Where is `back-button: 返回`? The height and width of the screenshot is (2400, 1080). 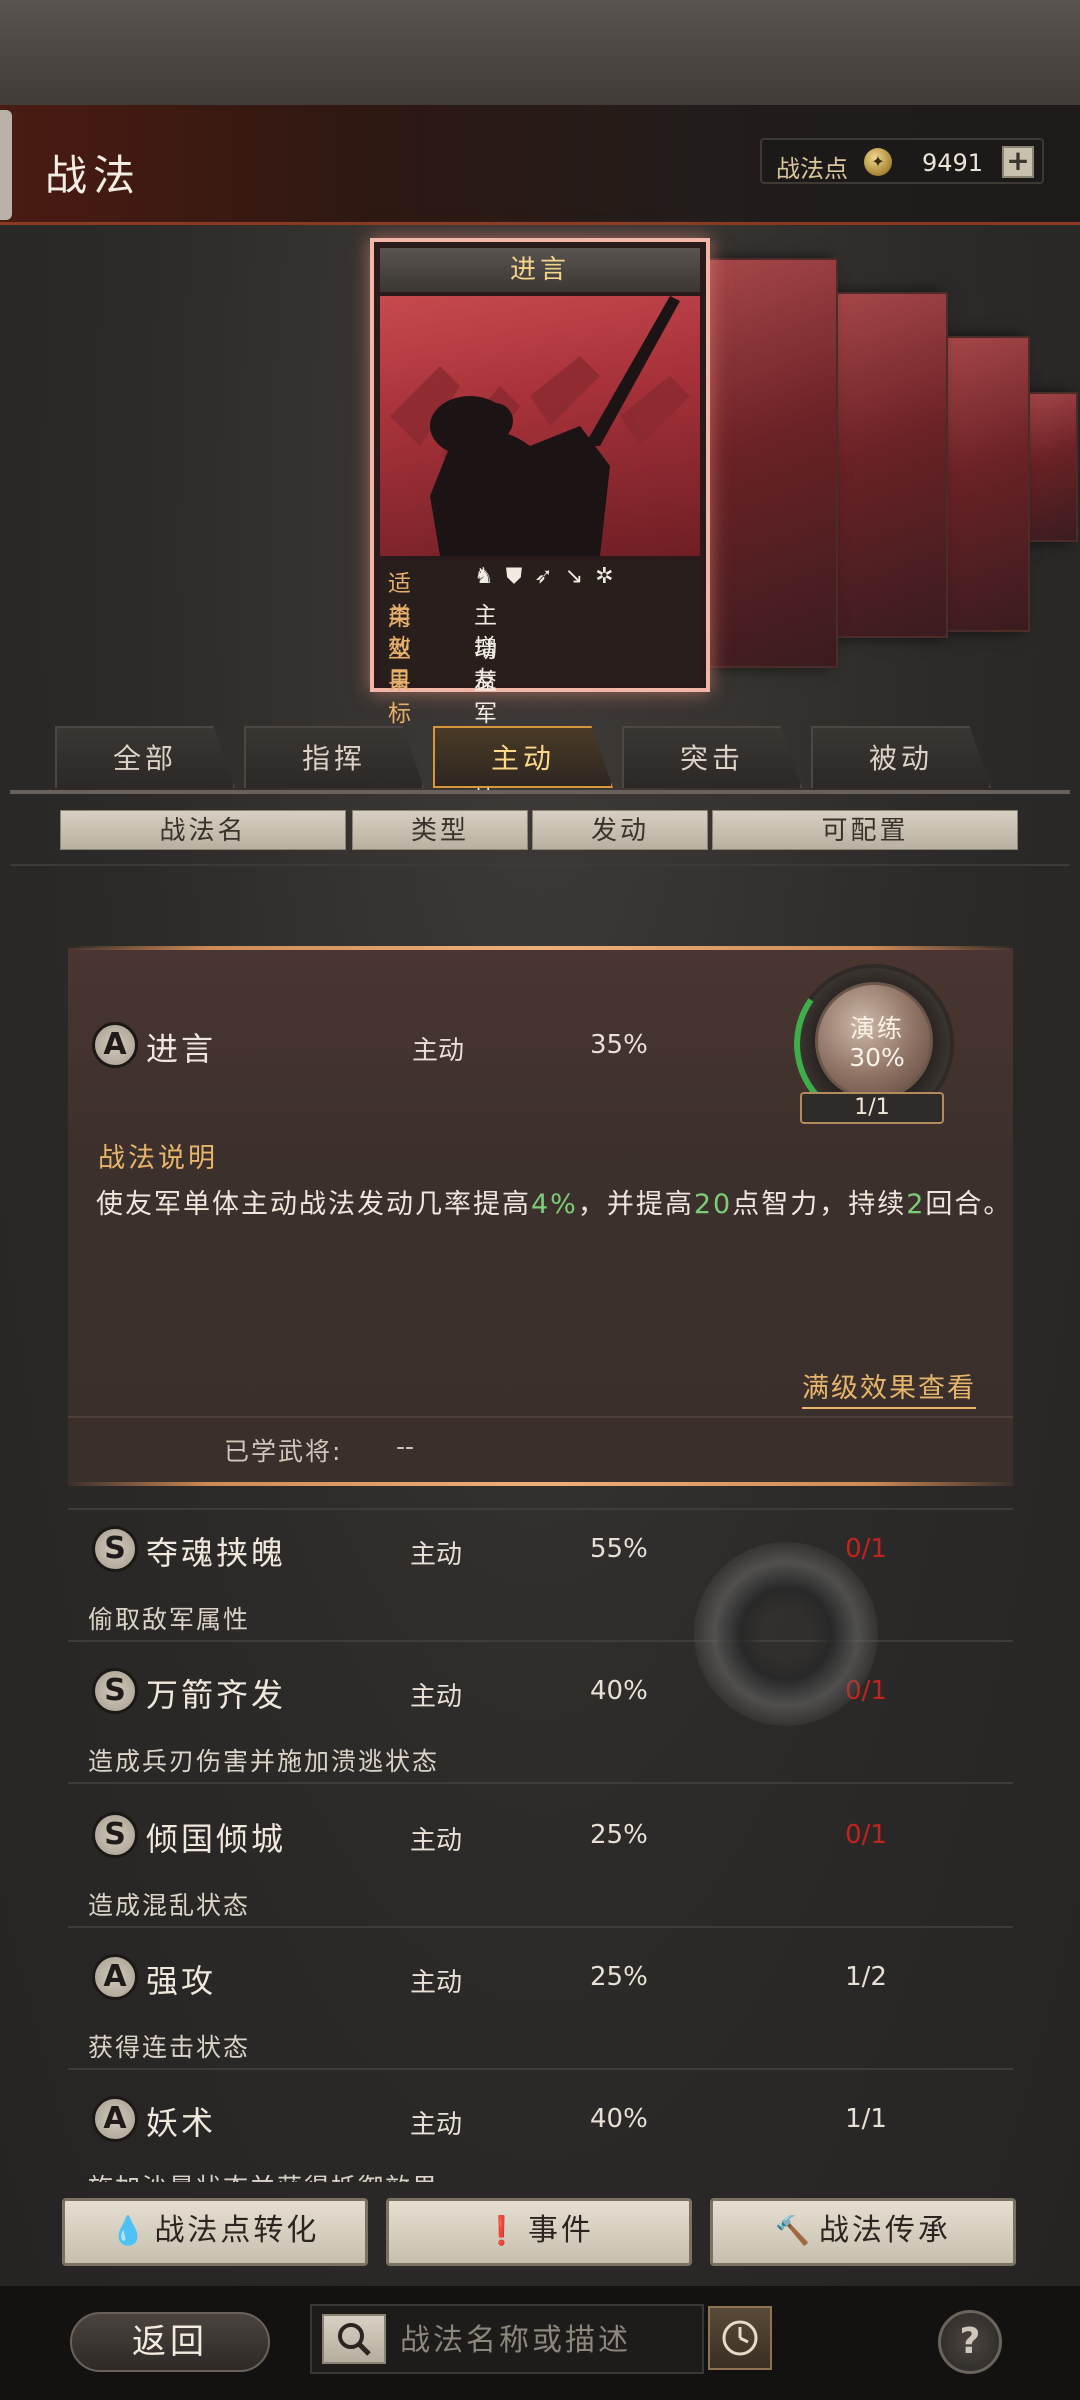
back-button: 返回 is located at coordinates (170, 2342).